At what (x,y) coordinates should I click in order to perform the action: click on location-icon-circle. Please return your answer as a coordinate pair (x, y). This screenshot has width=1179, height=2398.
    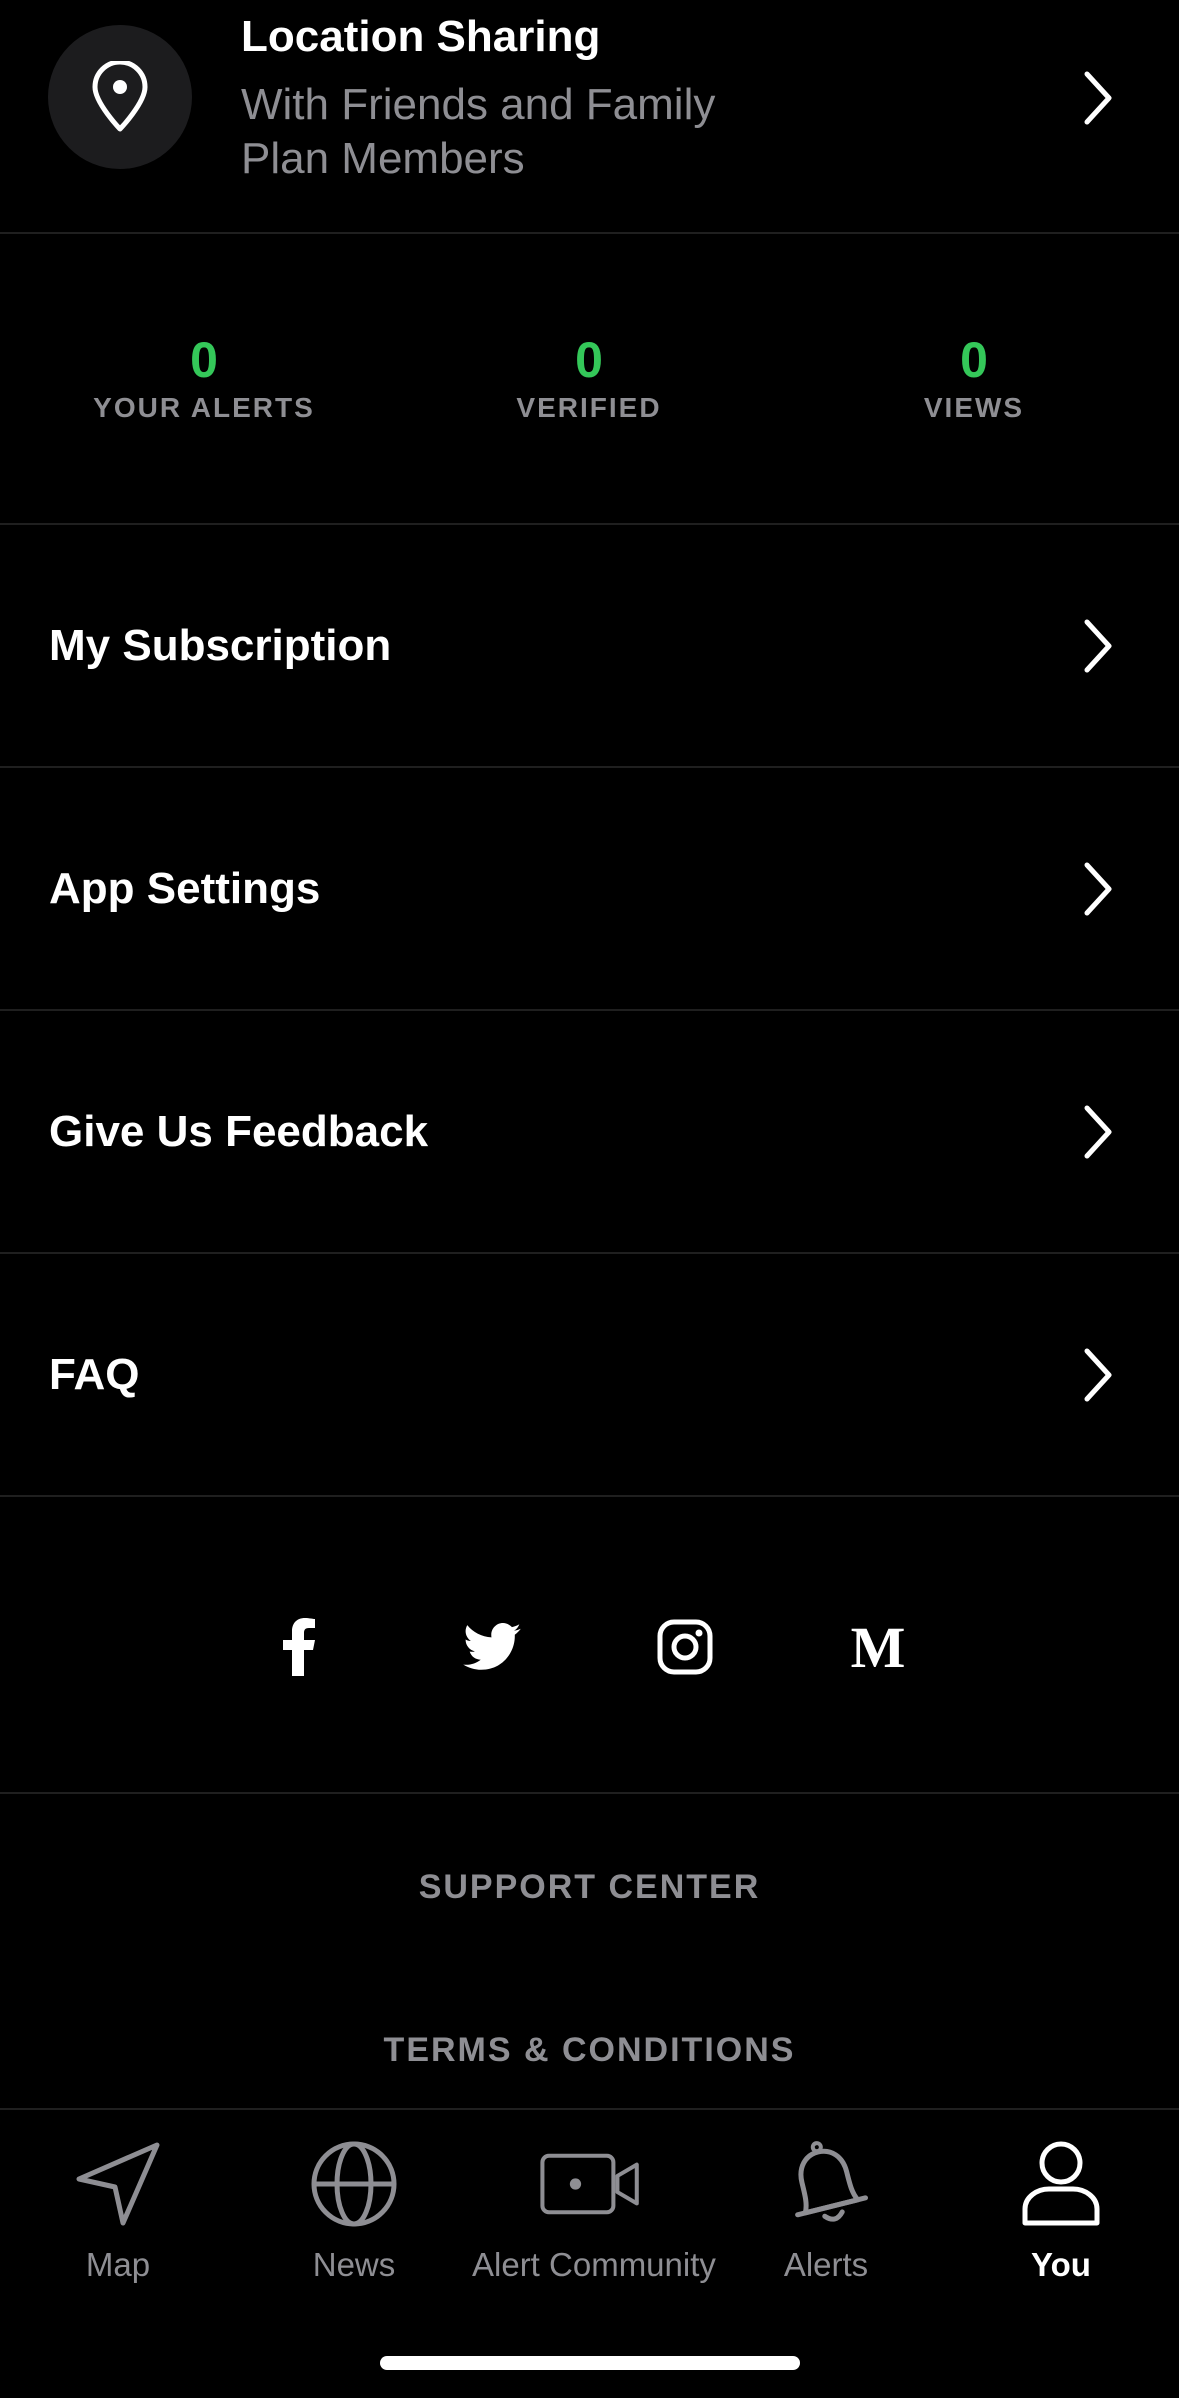
    Looking at the image, I should click on (120, 97).